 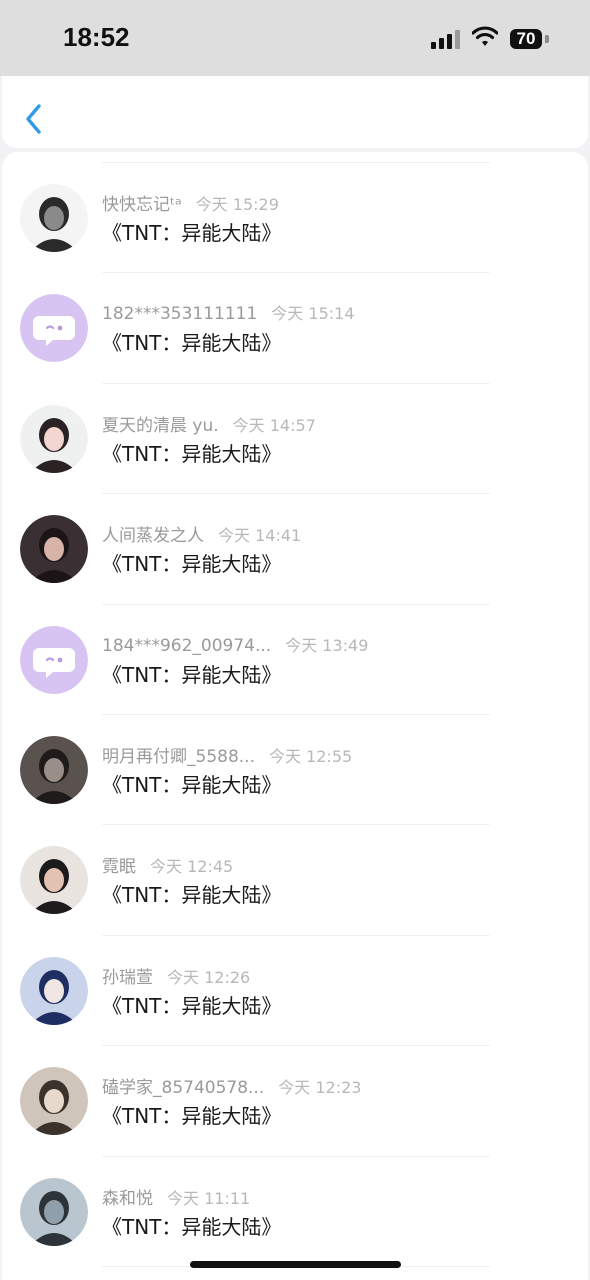 What do you see at coordinates (295, 328) in the screenshot?
I see `comment-row: 182***353111111 今天 15:14 《TNT：异能大陆》` at bounding box center [295, 328].